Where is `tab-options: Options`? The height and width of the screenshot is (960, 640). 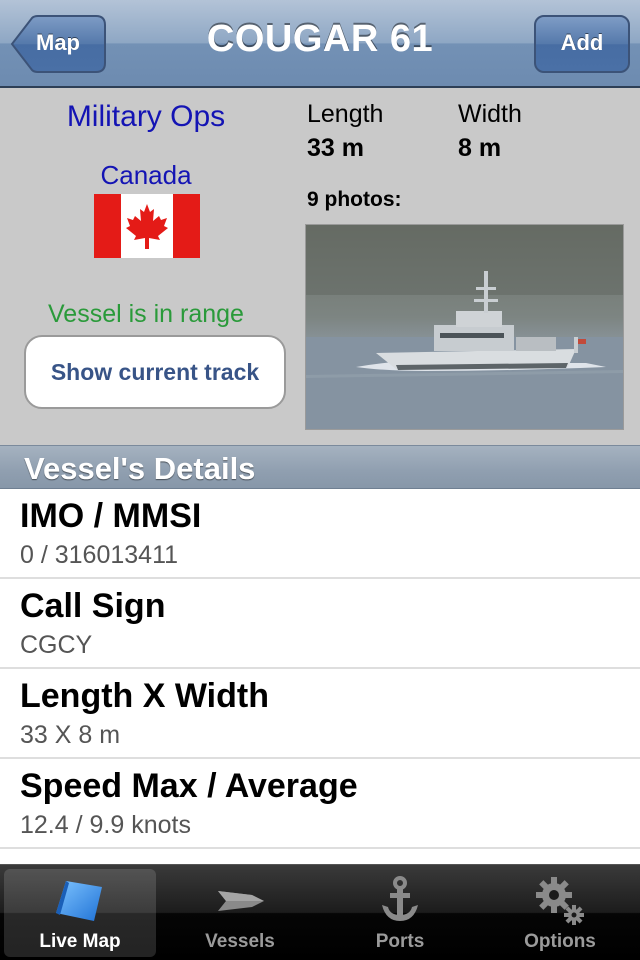 tab-options: Options is located at coordinates (560, 913).